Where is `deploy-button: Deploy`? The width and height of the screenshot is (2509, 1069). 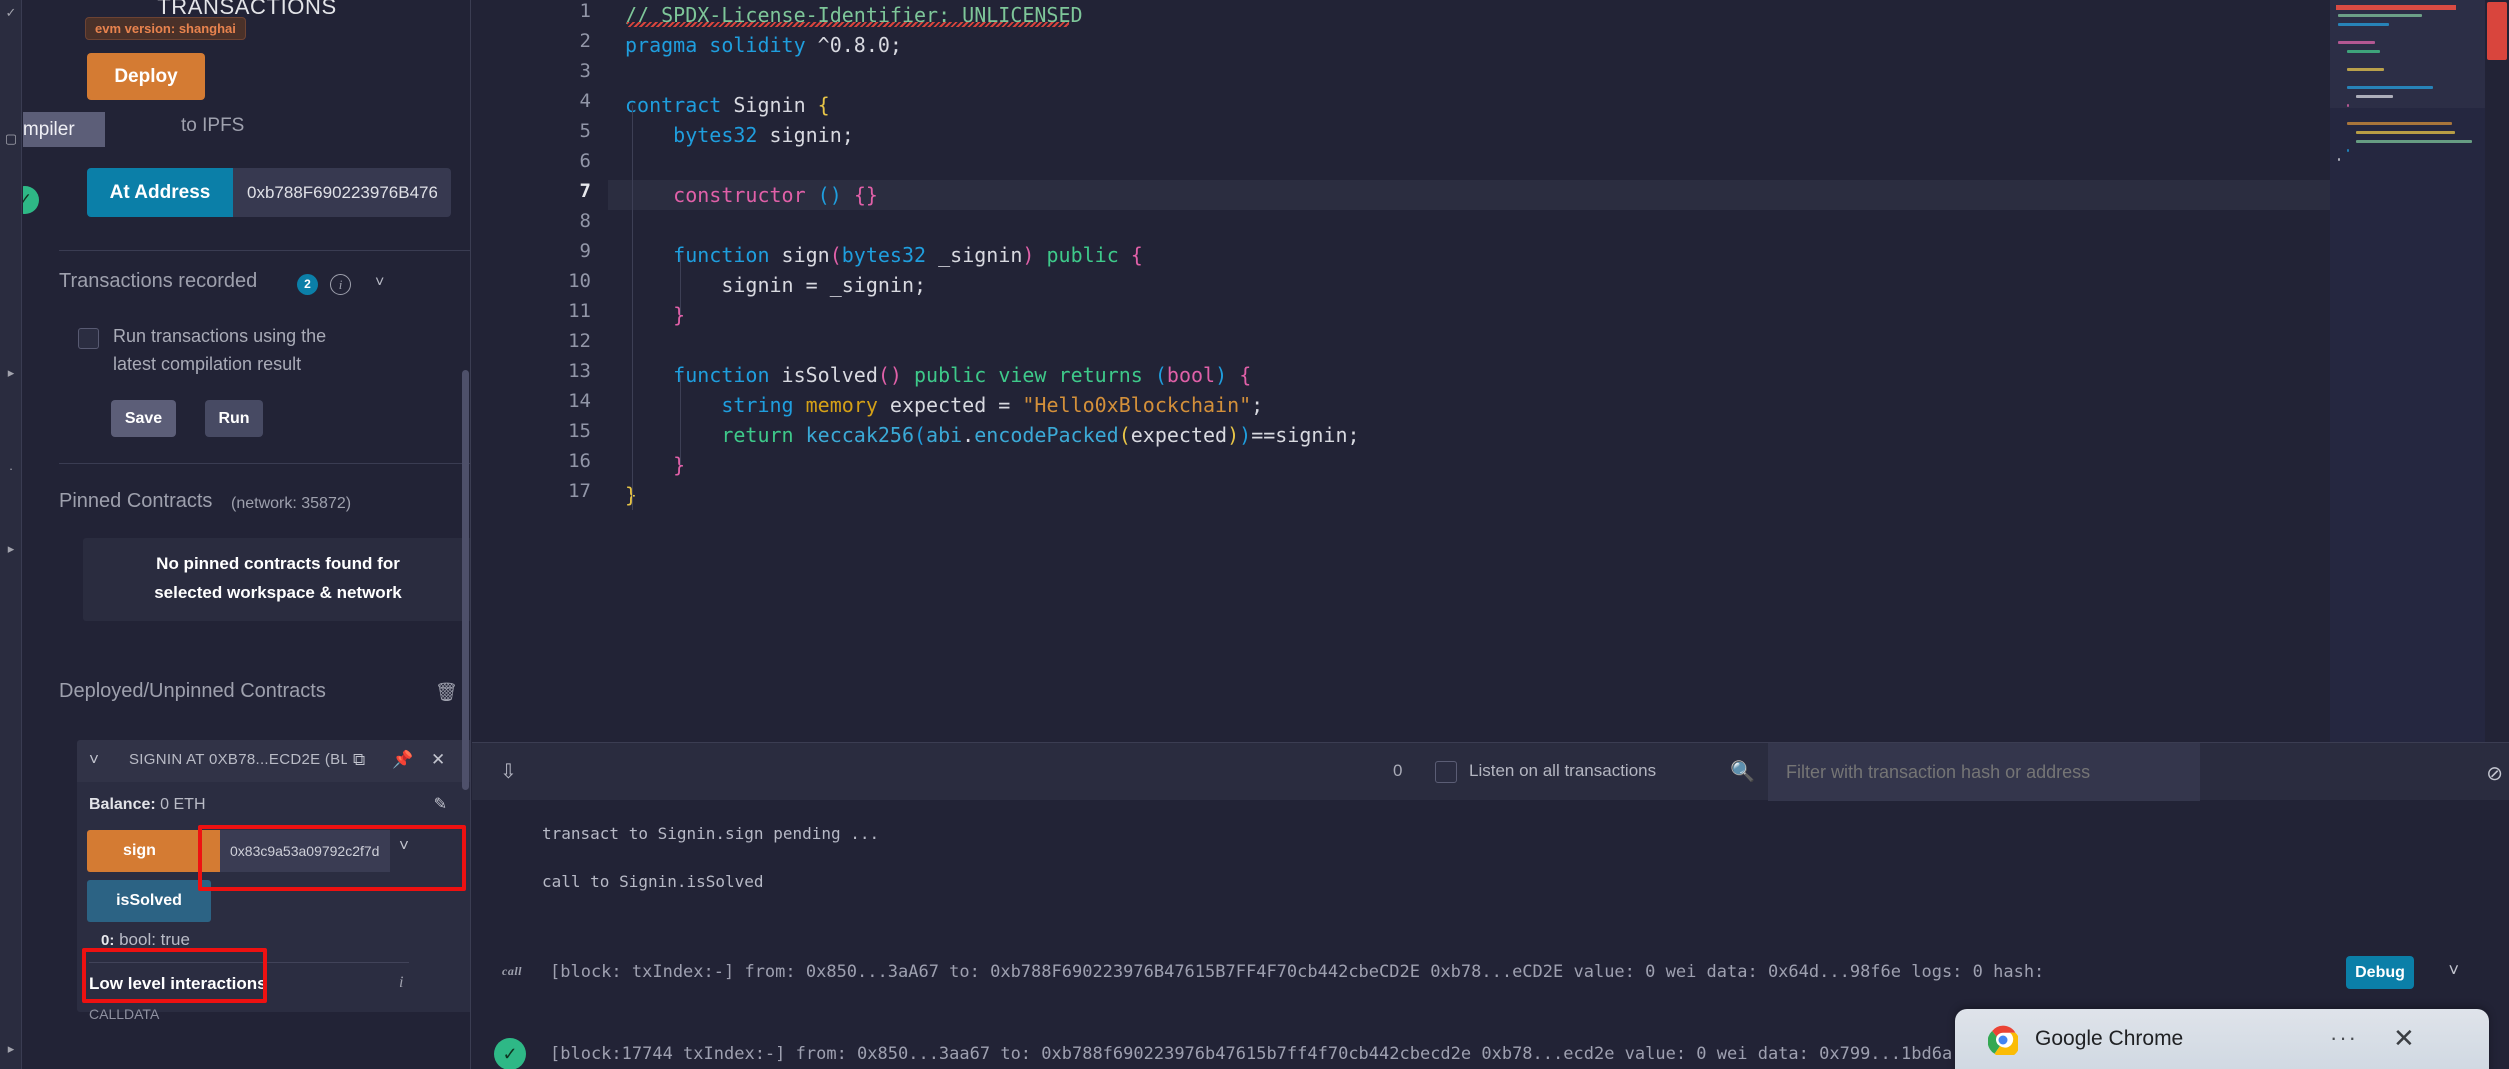 deploy-button: Deploy is located at coordinates (146, 76).